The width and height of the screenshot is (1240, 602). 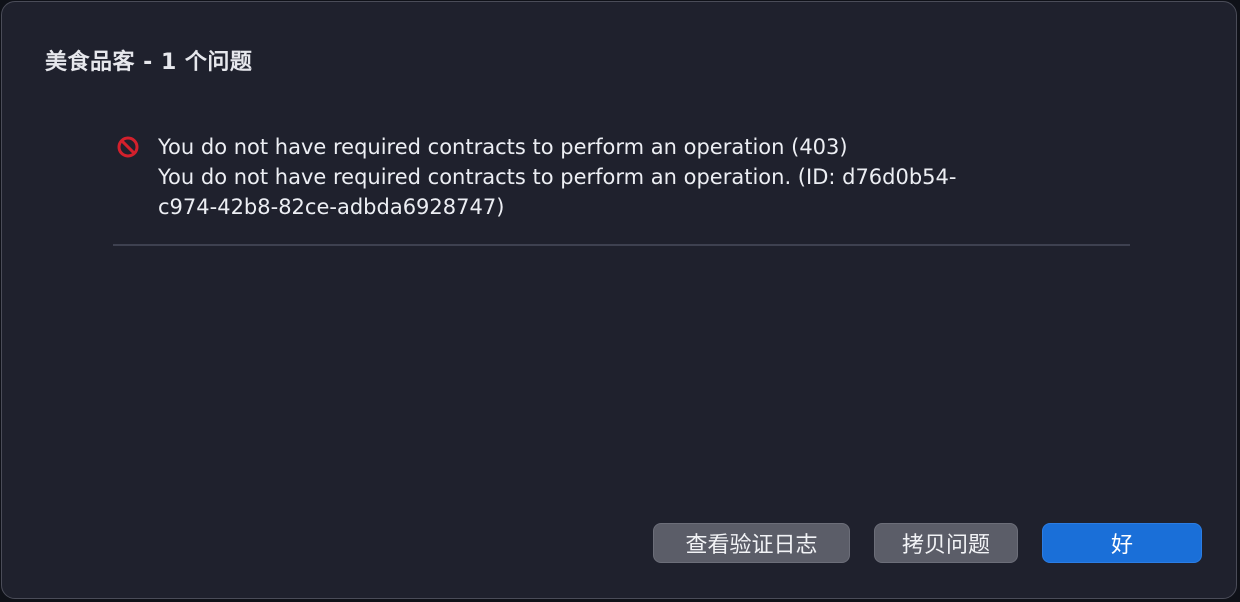 I want to click on divider, so click(x=621, y=245).